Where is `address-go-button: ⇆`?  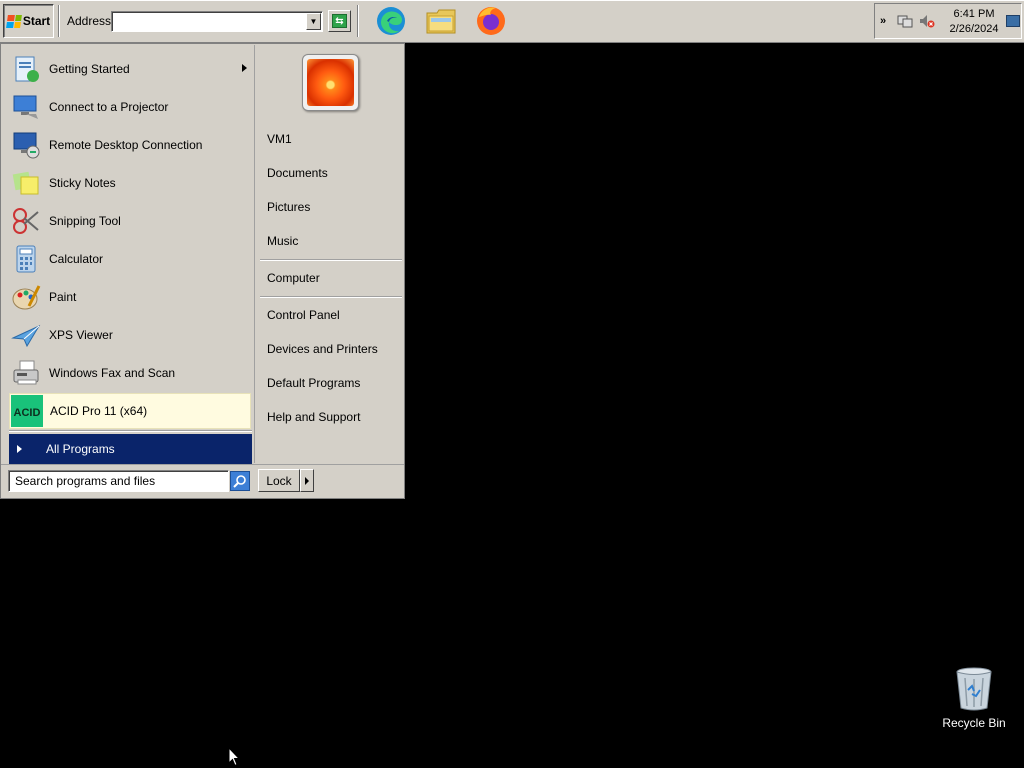
address-go-button: ⇆ is located at coordinates (339, 21).